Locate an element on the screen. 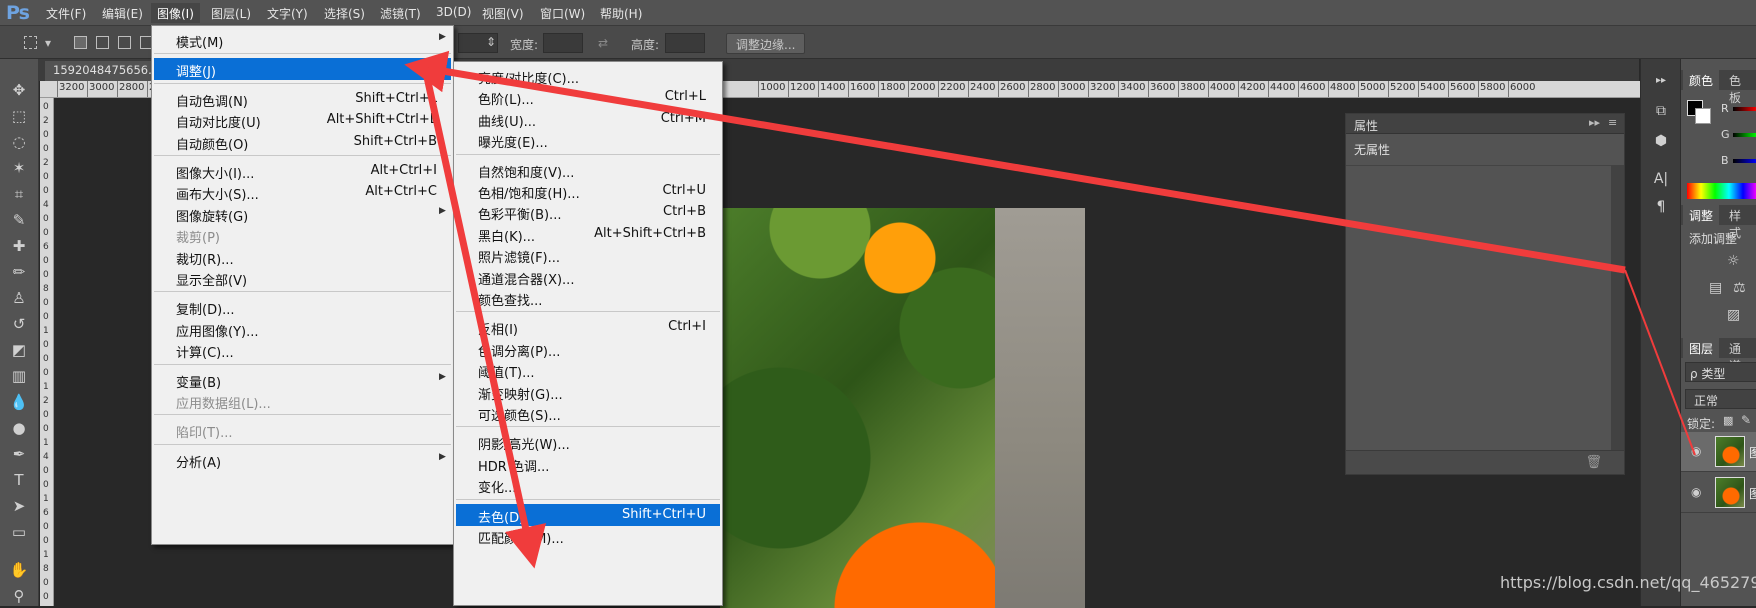 The width and height of the screenshot is (1756, 608). blend-mode-select: 正常 is located at coordinates (1720, 399).